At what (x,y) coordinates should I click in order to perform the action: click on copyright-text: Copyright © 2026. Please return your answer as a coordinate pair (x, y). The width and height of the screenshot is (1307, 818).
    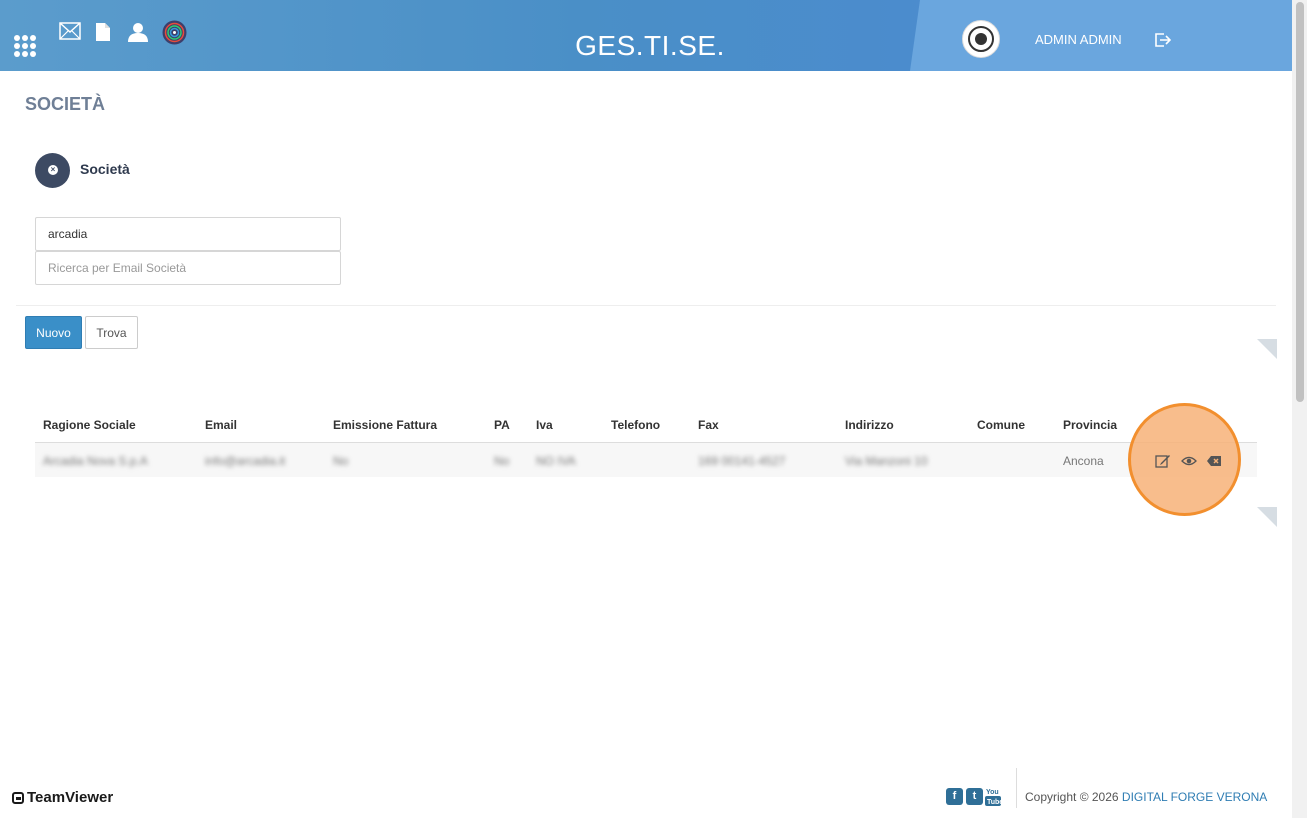
    Looking at the image, I should click on (1072, 797).